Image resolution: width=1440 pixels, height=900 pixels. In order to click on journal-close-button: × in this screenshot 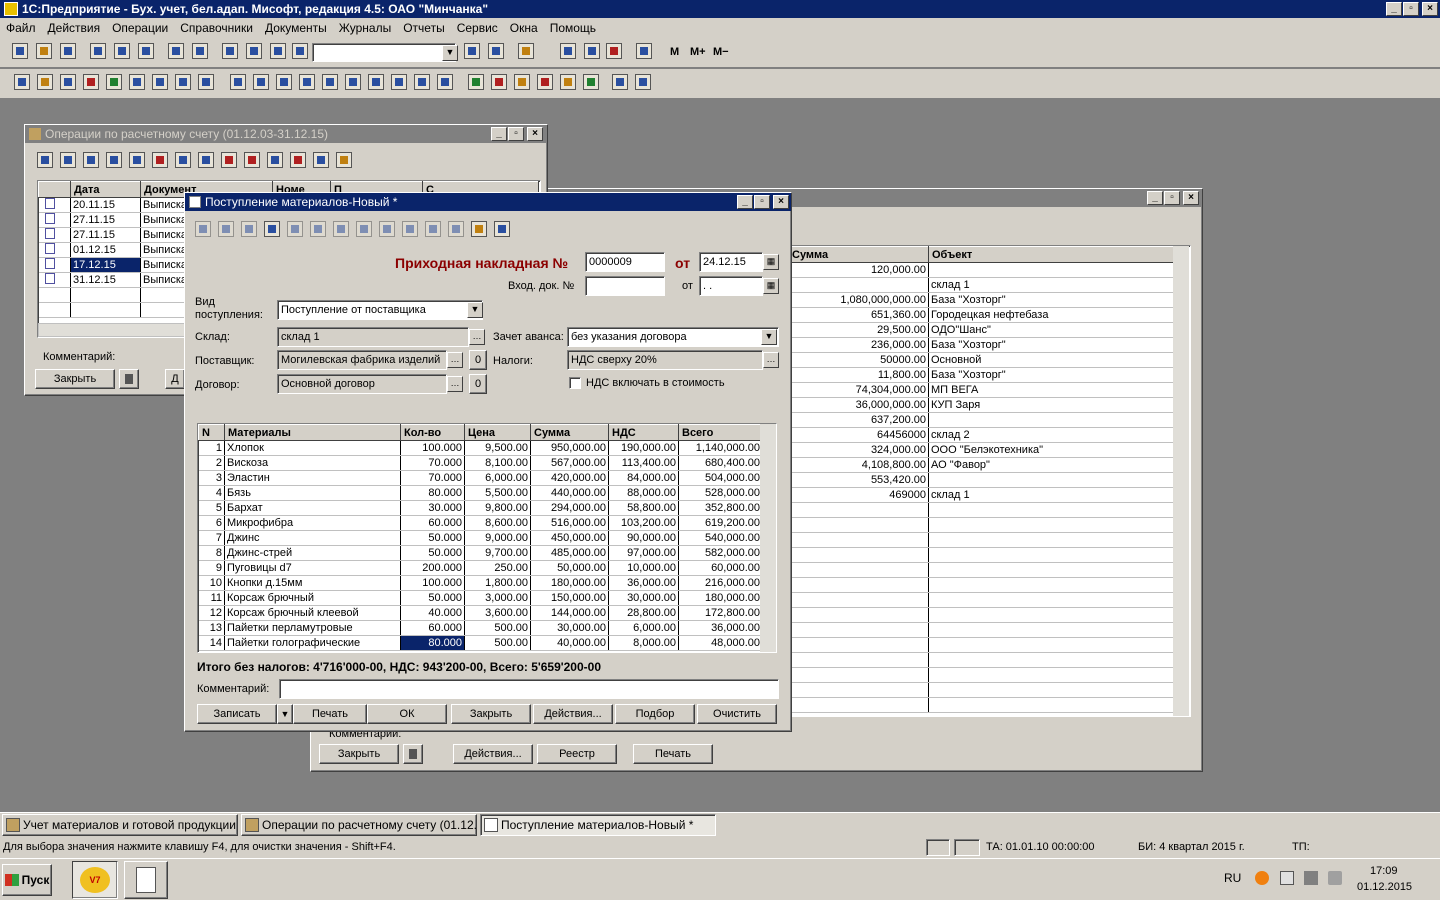, I will do `click(1191, 198)`.